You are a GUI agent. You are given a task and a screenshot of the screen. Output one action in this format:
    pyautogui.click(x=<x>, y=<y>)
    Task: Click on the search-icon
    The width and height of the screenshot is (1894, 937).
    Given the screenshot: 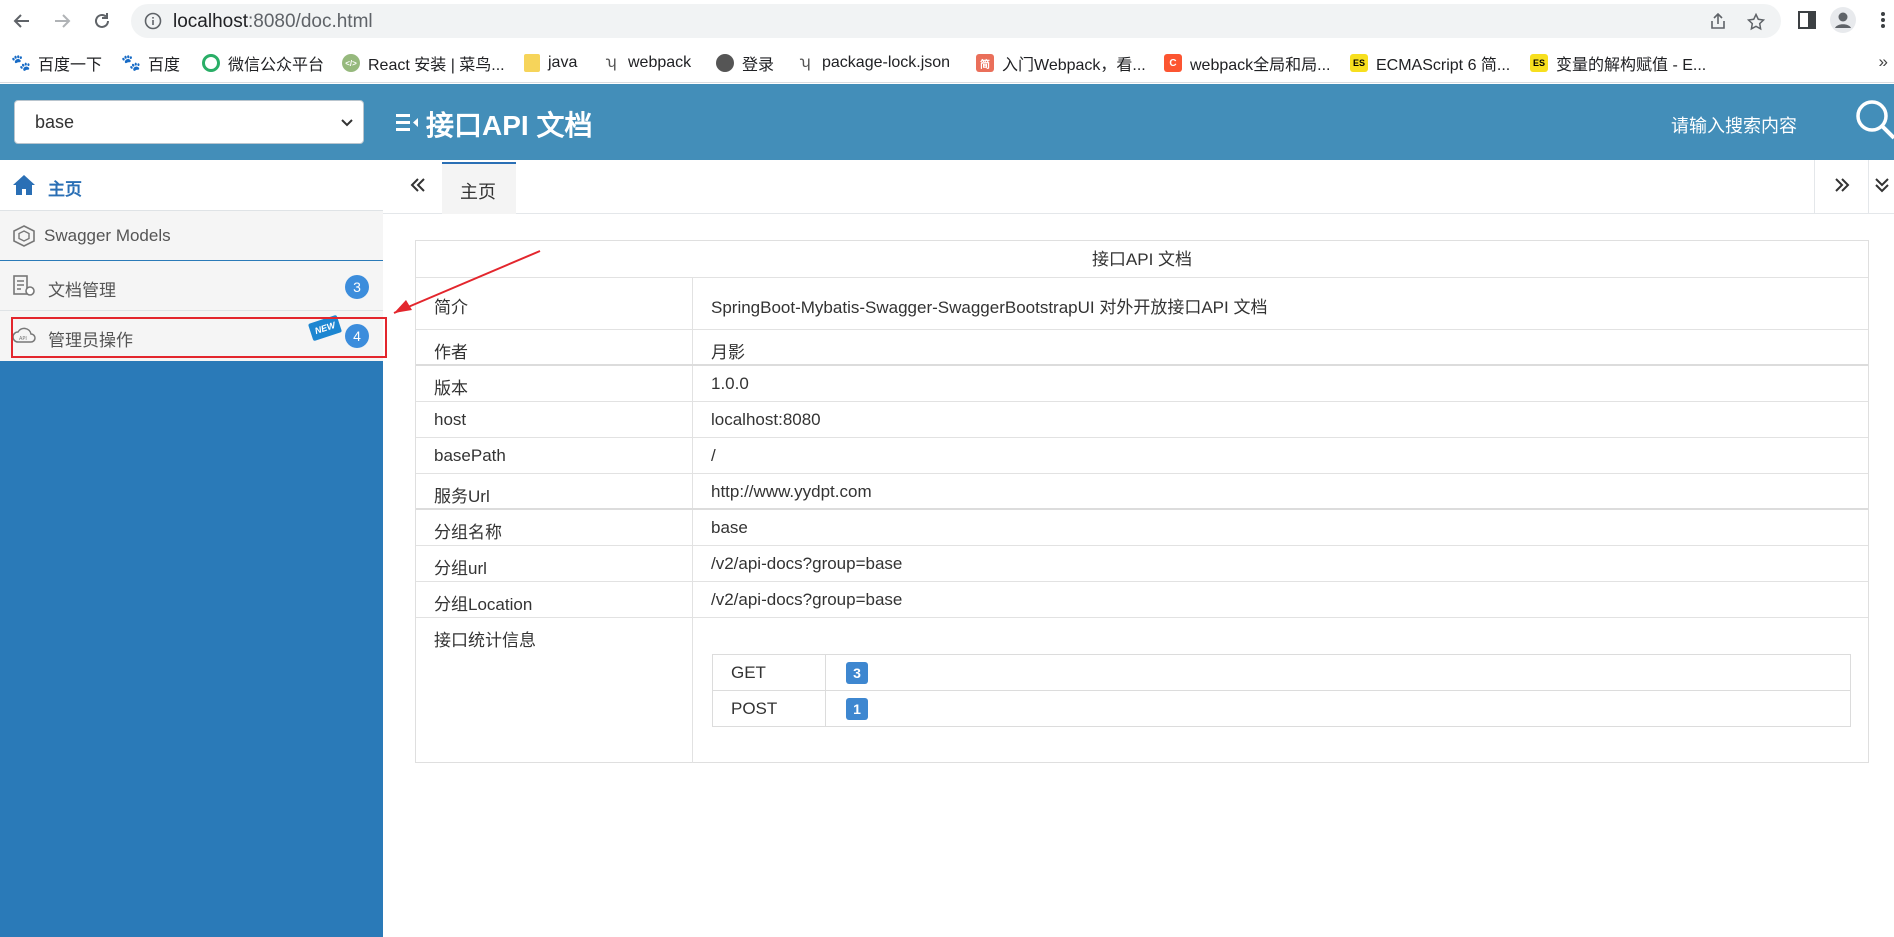 What is the action you would take?
    pyautogui.click(x=1872, y=120)
    